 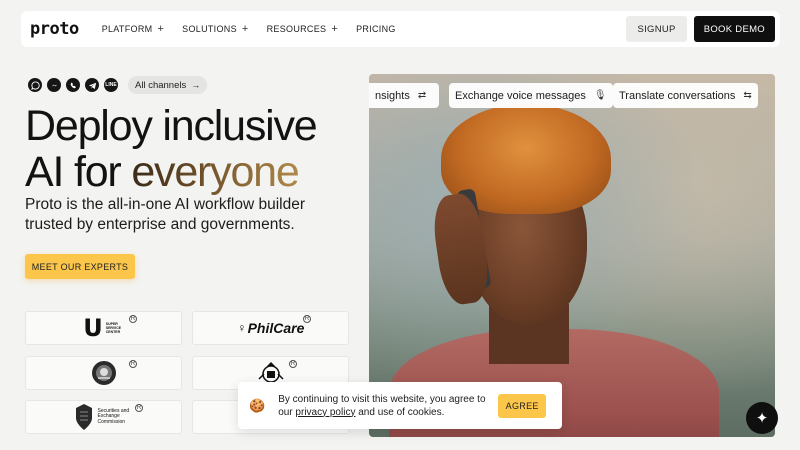 What do you see at coordinates (92, 85) in the screenshot?
I see `telegram-icon` at bounding box center [92, 85].